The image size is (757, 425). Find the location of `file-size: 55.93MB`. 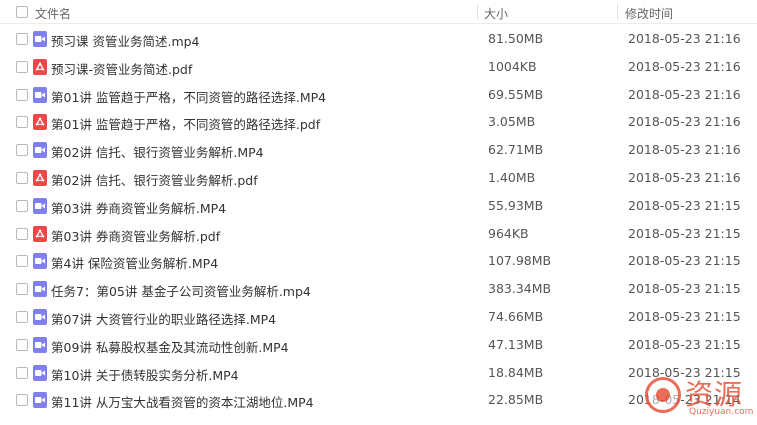

file-size: 55.93MB is located at coordinates (516, 205).